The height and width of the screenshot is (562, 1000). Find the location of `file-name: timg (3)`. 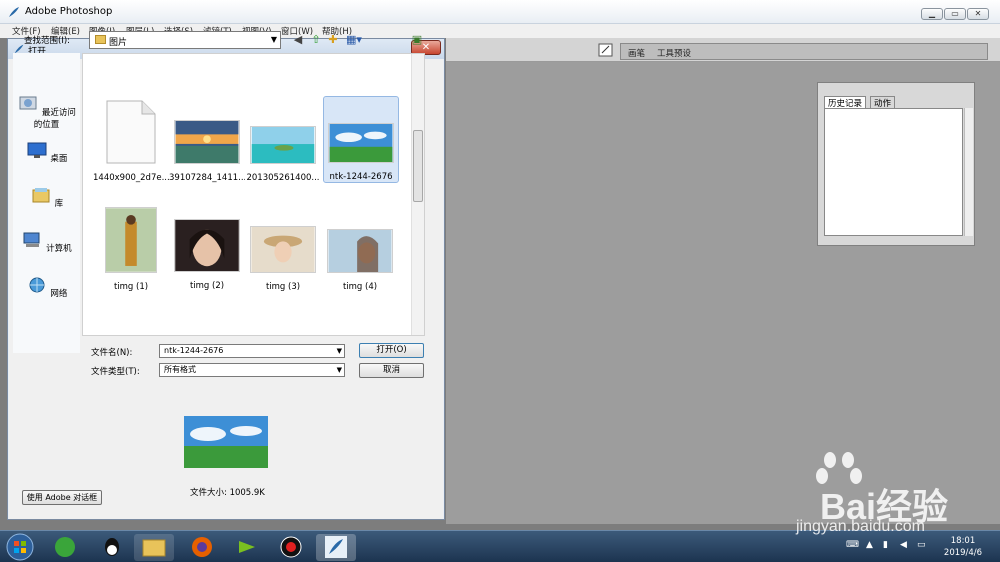

file-name: timg (3) is located at coordinates (283, 287).